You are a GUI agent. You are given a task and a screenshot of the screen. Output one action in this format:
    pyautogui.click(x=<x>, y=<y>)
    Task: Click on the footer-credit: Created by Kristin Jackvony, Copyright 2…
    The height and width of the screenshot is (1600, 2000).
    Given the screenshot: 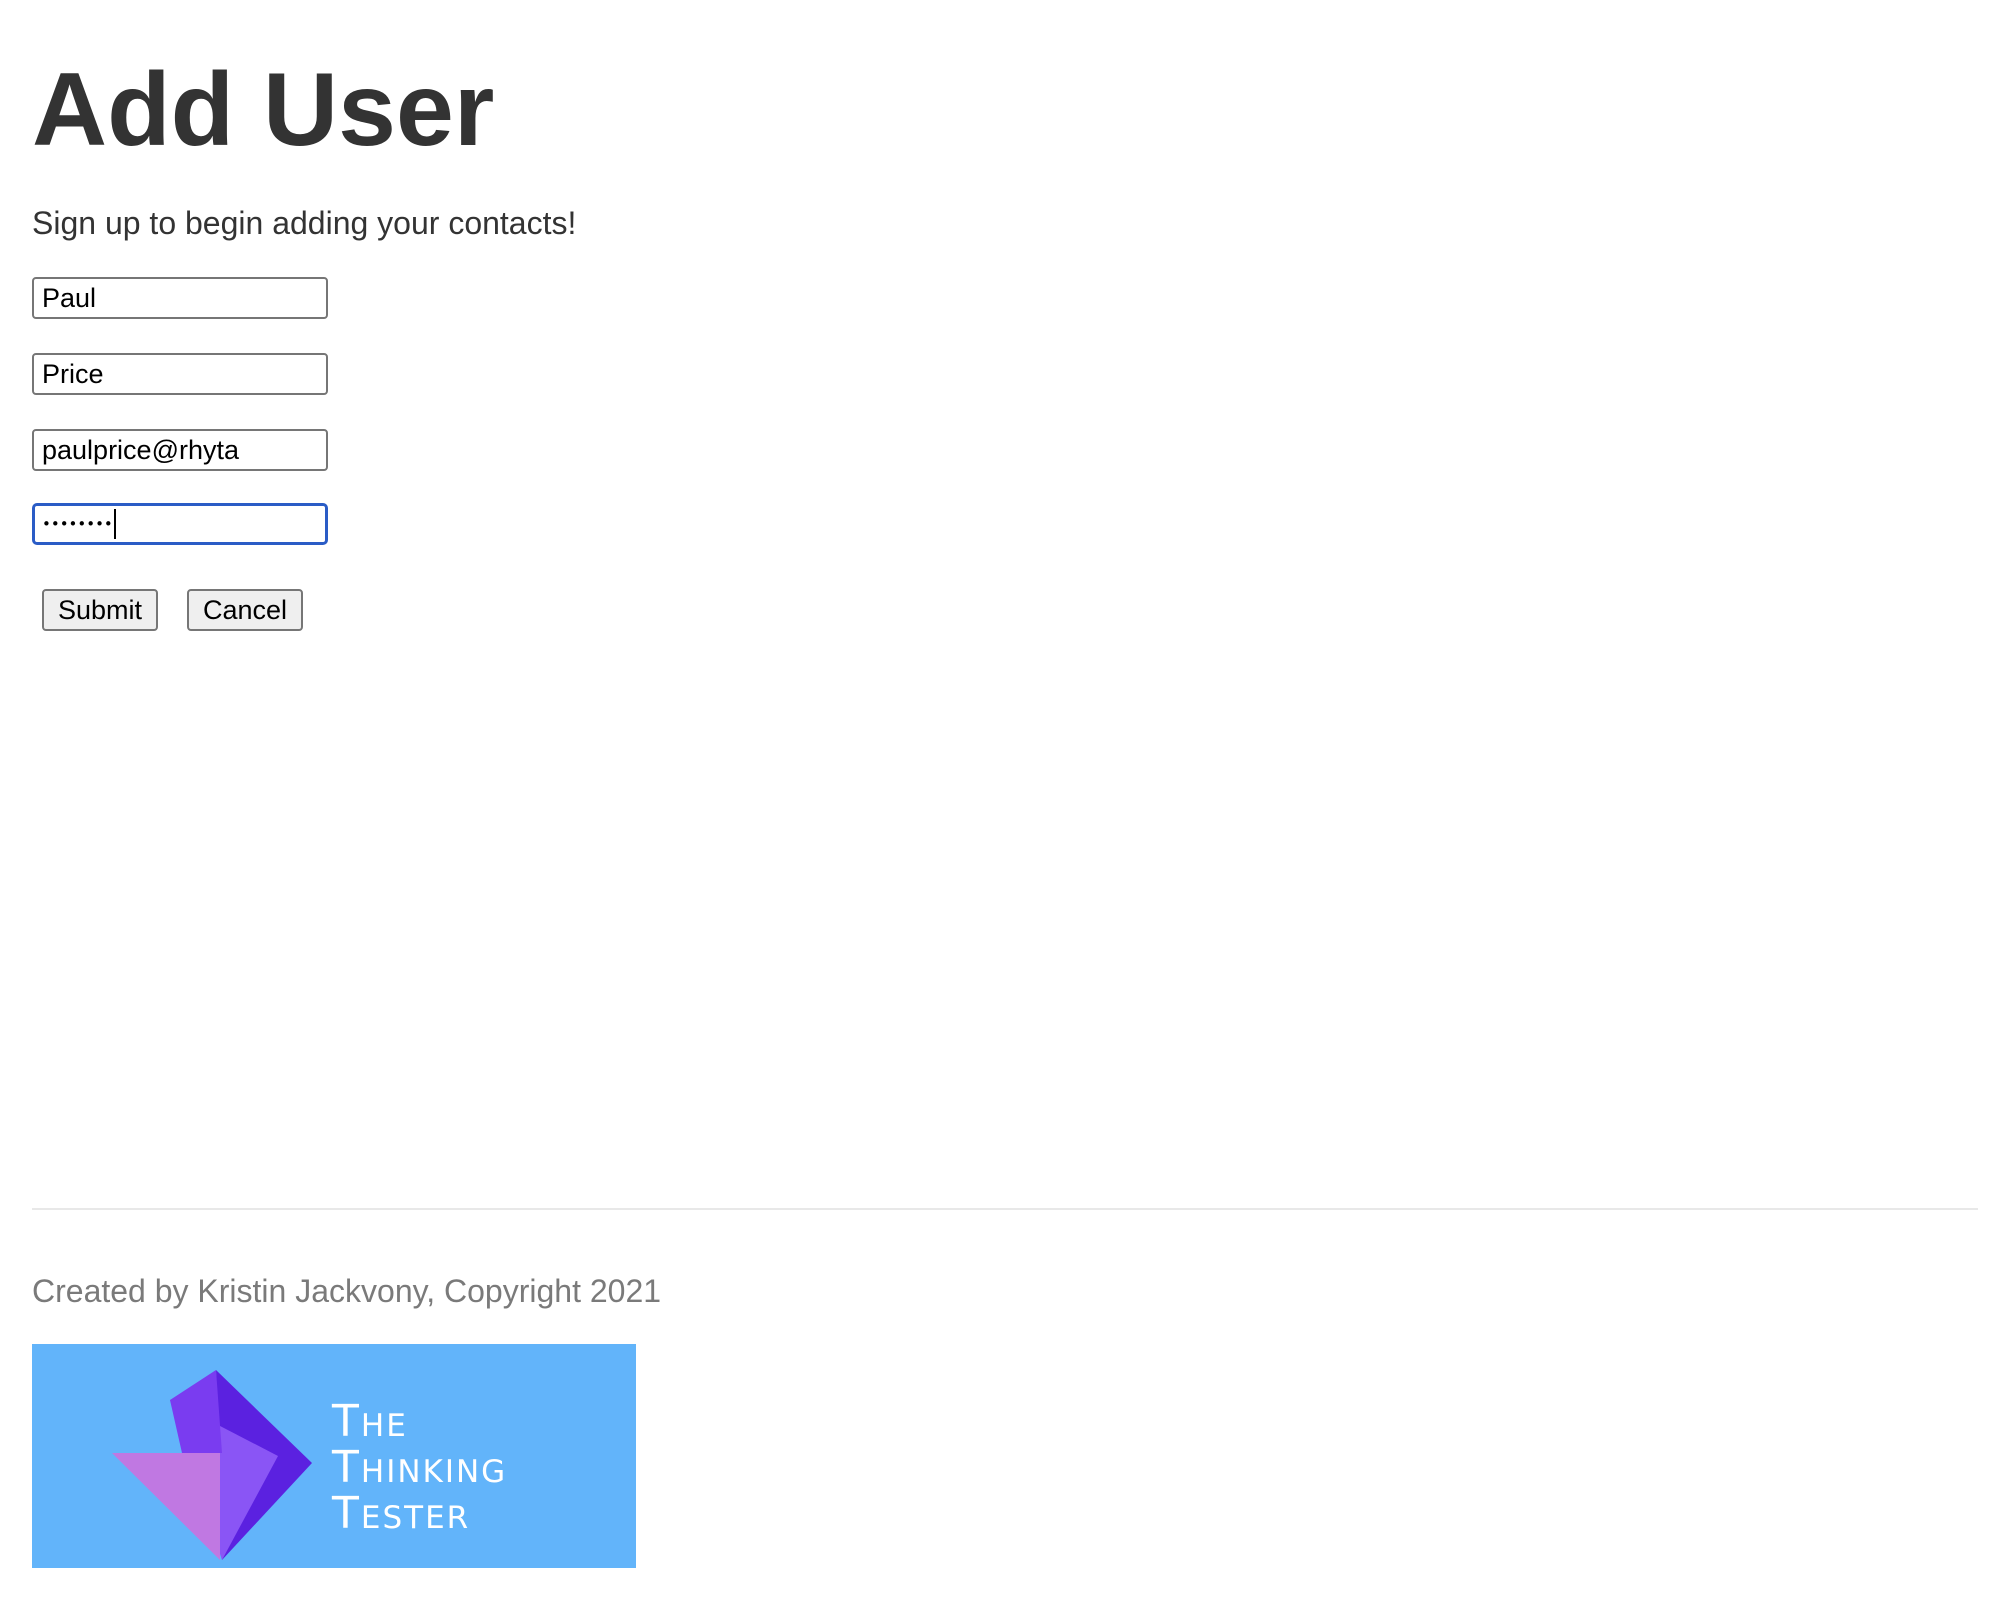 What is the action you would take?
    pyautogui.click(x=347, y=1291)
    